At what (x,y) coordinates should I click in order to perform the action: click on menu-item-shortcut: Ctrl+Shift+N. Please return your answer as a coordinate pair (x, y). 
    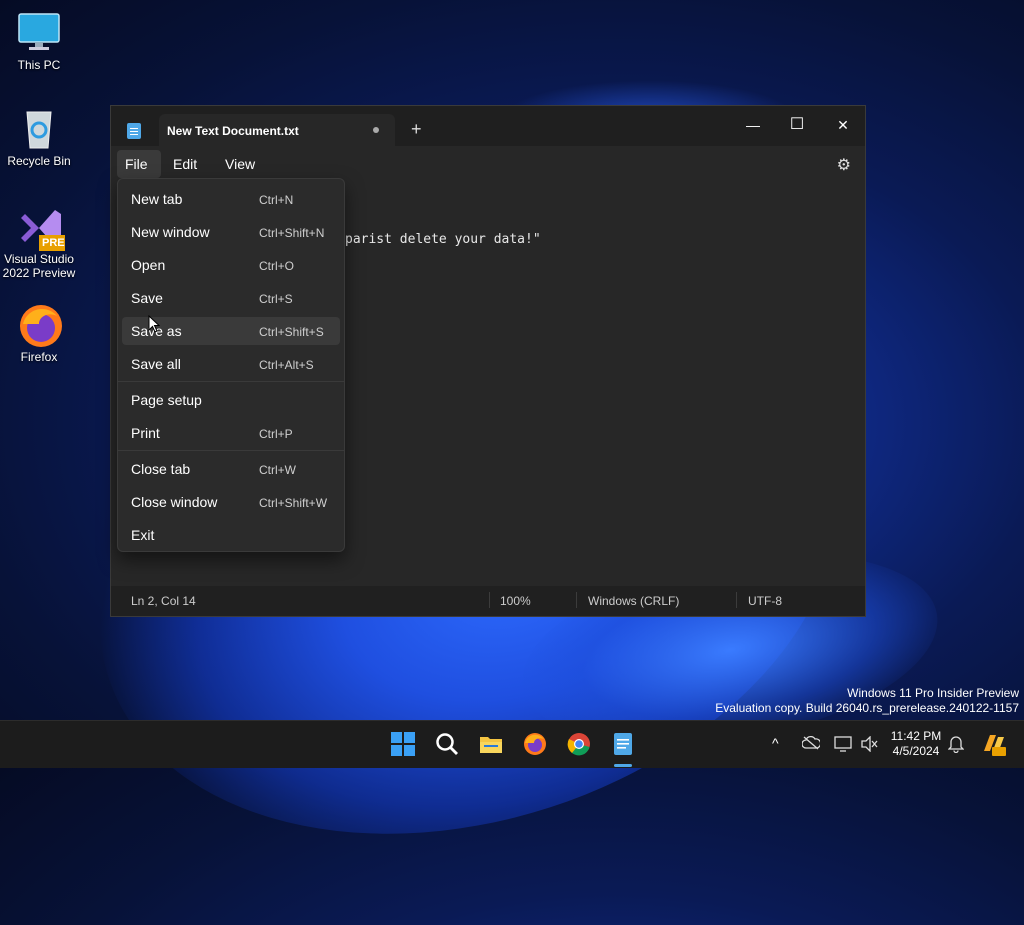
    Looking at the image, I should click on (292, 233).